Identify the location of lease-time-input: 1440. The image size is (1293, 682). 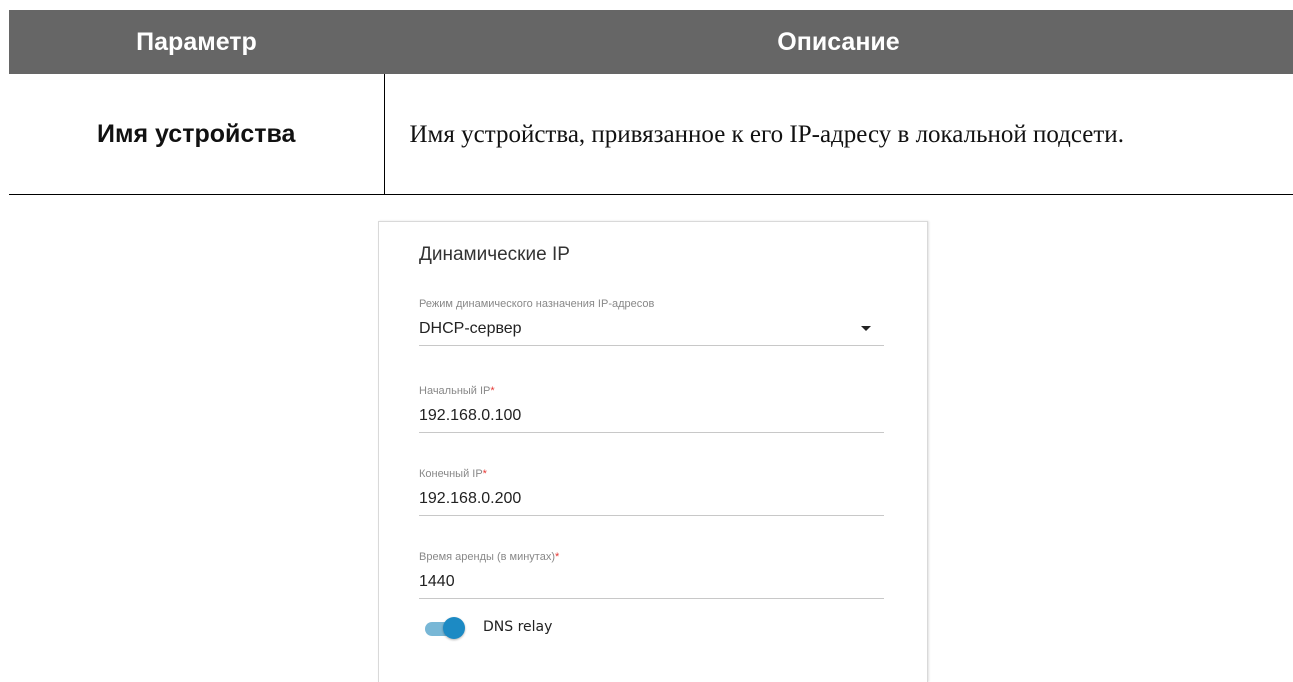
(651, 582).